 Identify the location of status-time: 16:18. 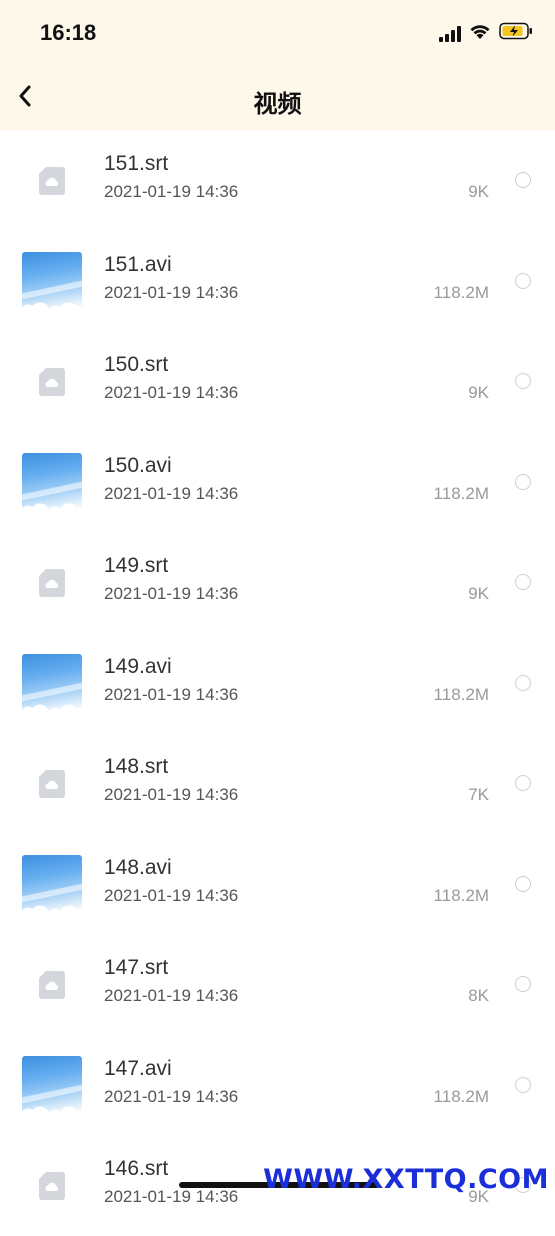
(68, 32).